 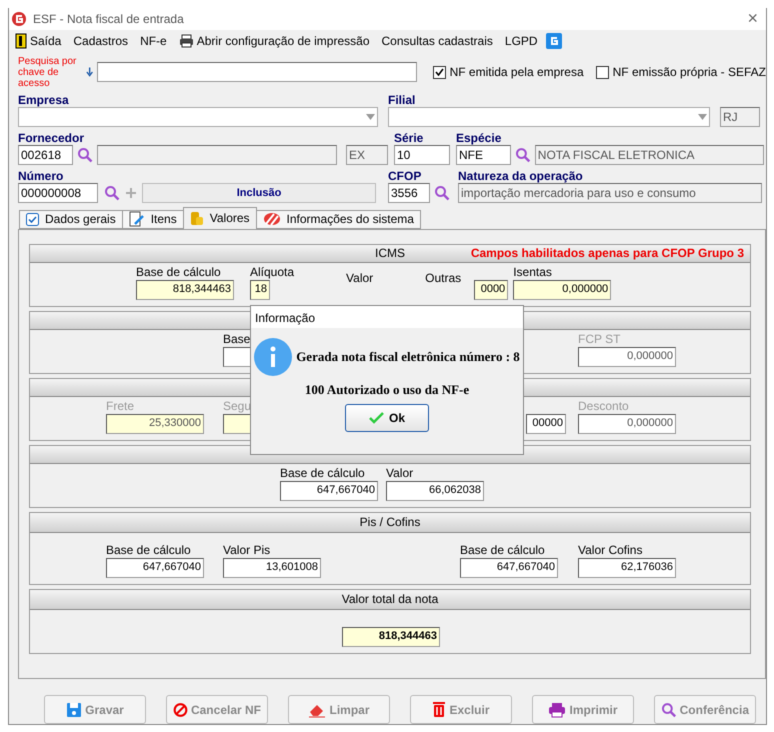 I want to click on document-pencil-icon, so click(x=136, y=219).